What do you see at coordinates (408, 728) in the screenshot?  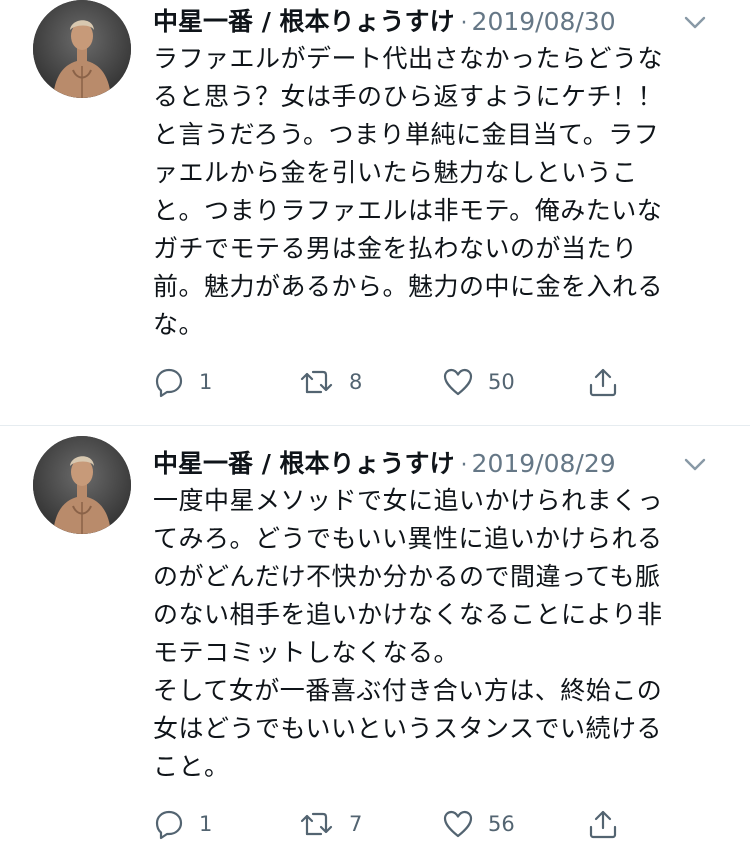 I see `tweet-line: 女はどうでもいいというスタンスでい続ける` at bounding box center [408, 728].